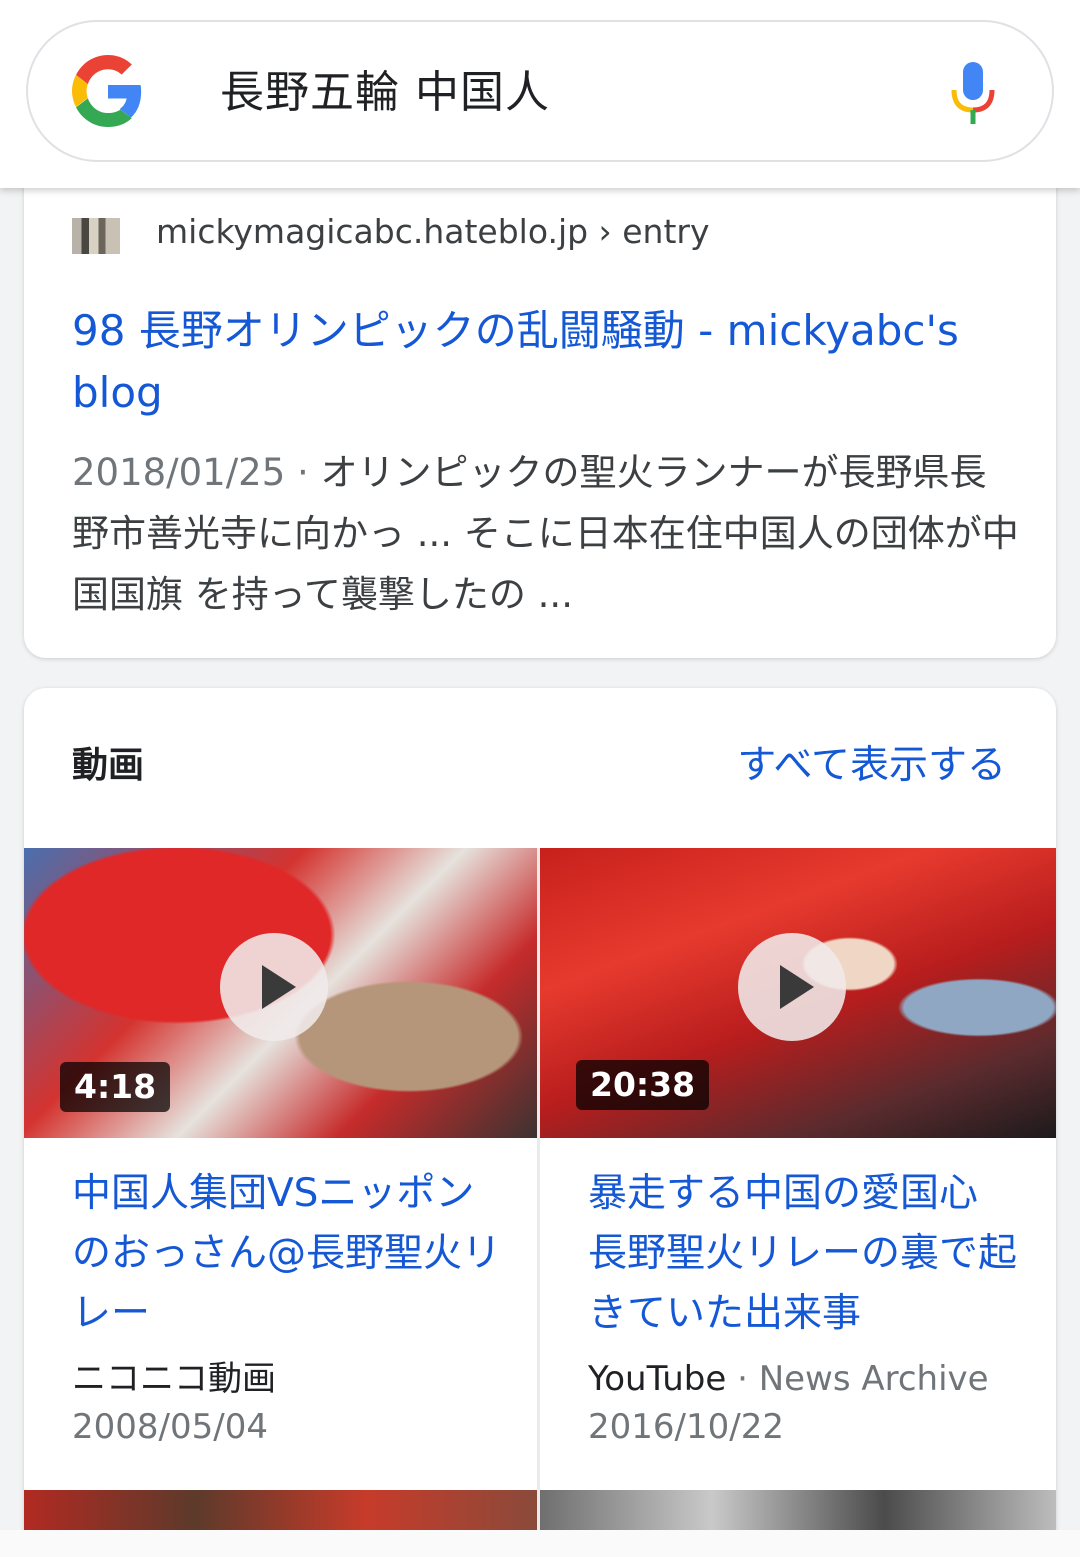 This screenshot has height=1557, width=1080. What do you see at coordinates (686, 1427) in the screenshot?
I see `video-date: 2016/10/22` at bounding box center [686, 1427].